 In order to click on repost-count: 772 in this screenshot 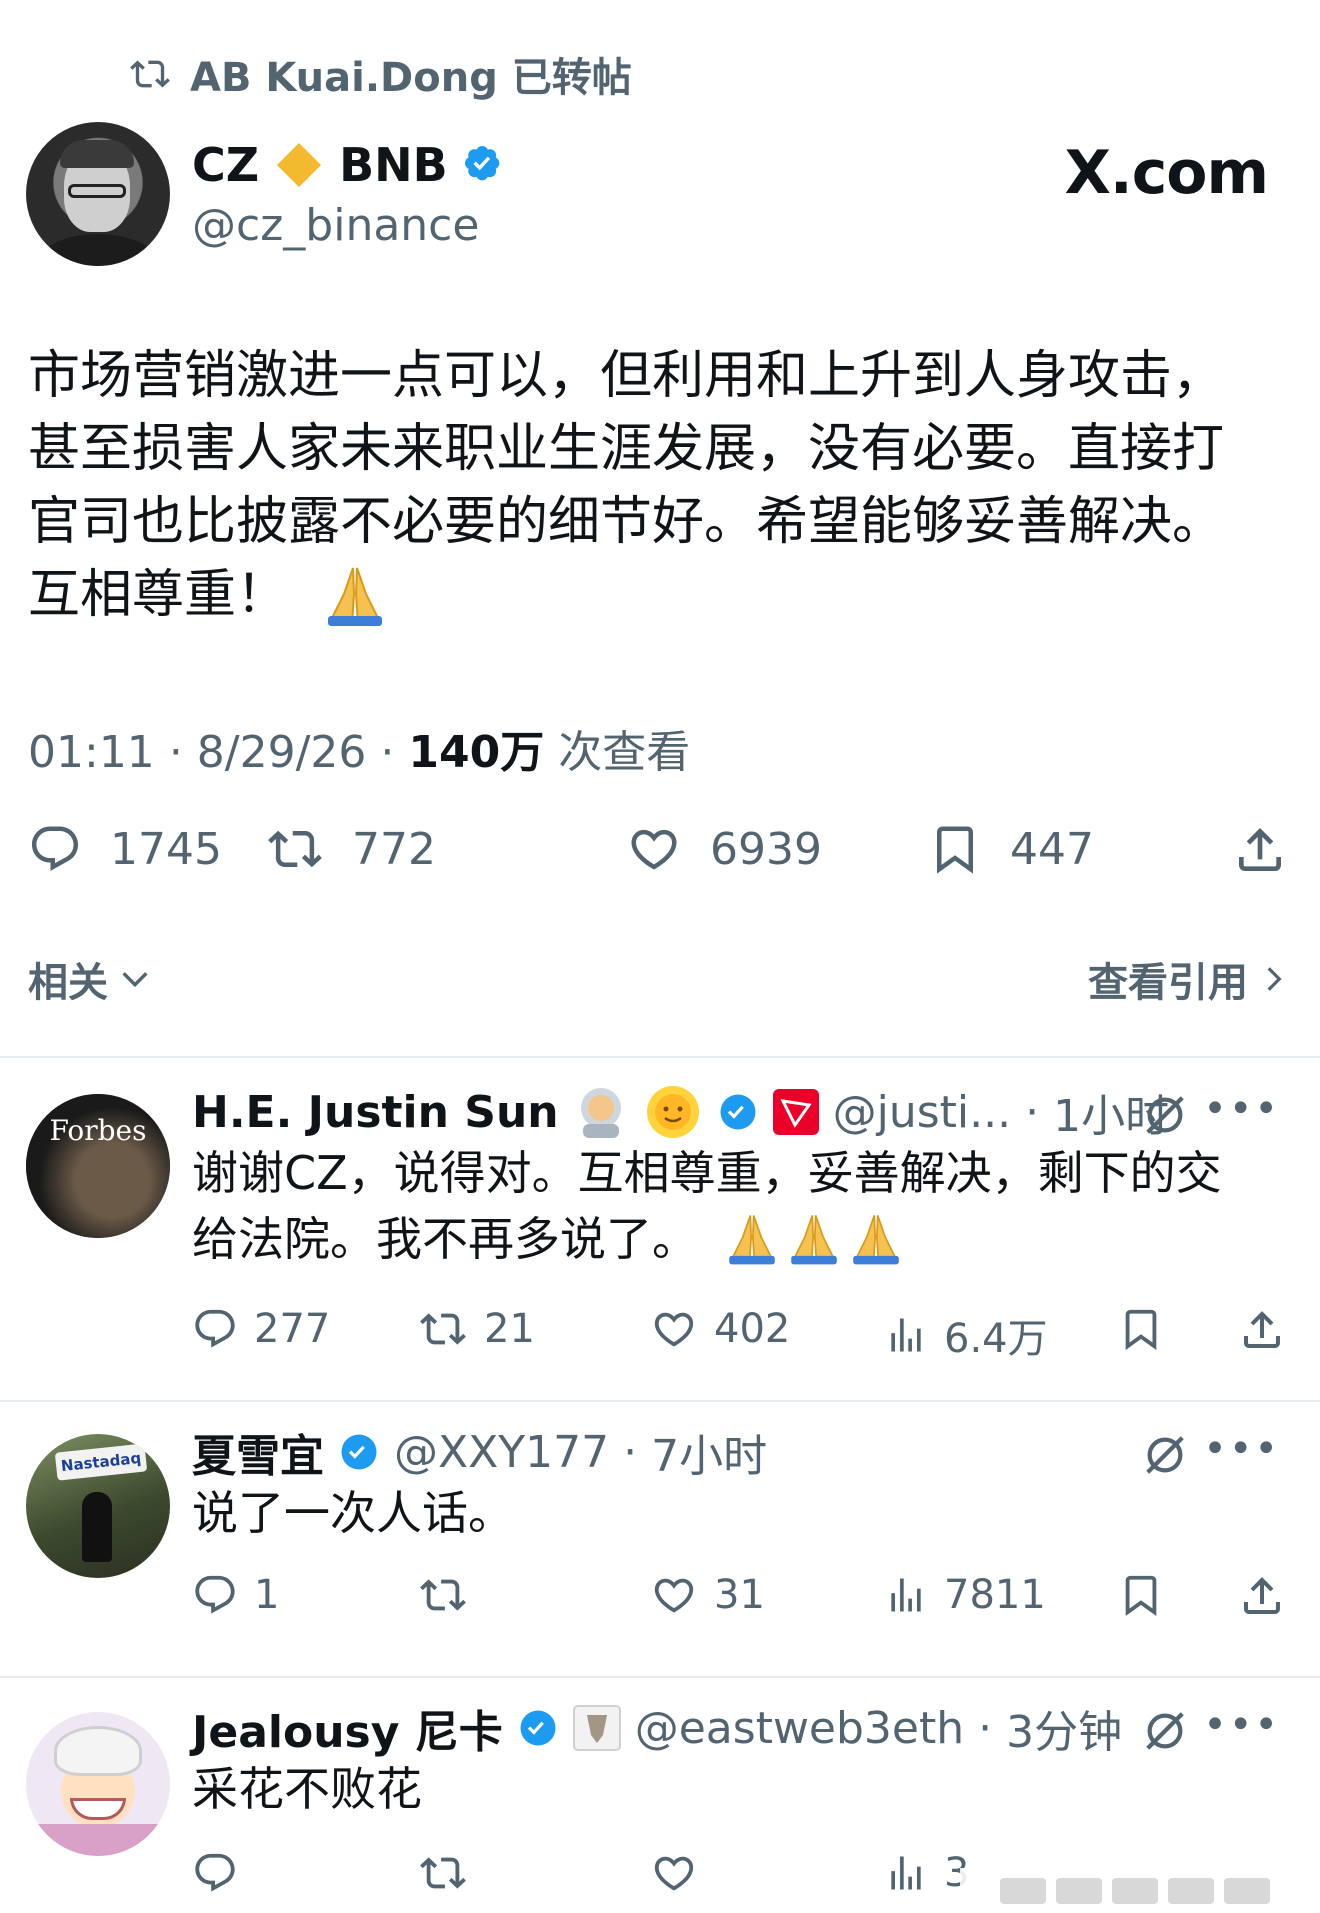, I will do `click(394, 849)`.